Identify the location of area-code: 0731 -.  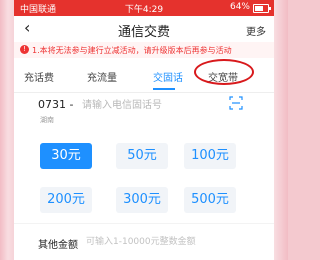
(55, 104).